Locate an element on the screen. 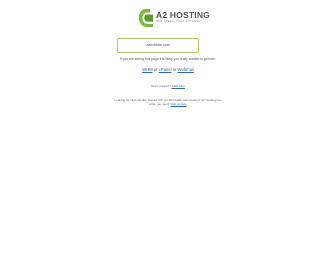  domain-name: aabvtdale.com is located at coordinates (158, 45).